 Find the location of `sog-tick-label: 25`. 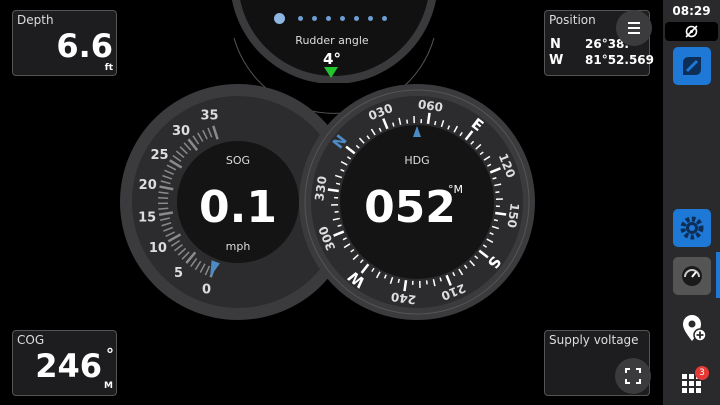

sog-tick-label: 25 is located at coordinates (159, 155).